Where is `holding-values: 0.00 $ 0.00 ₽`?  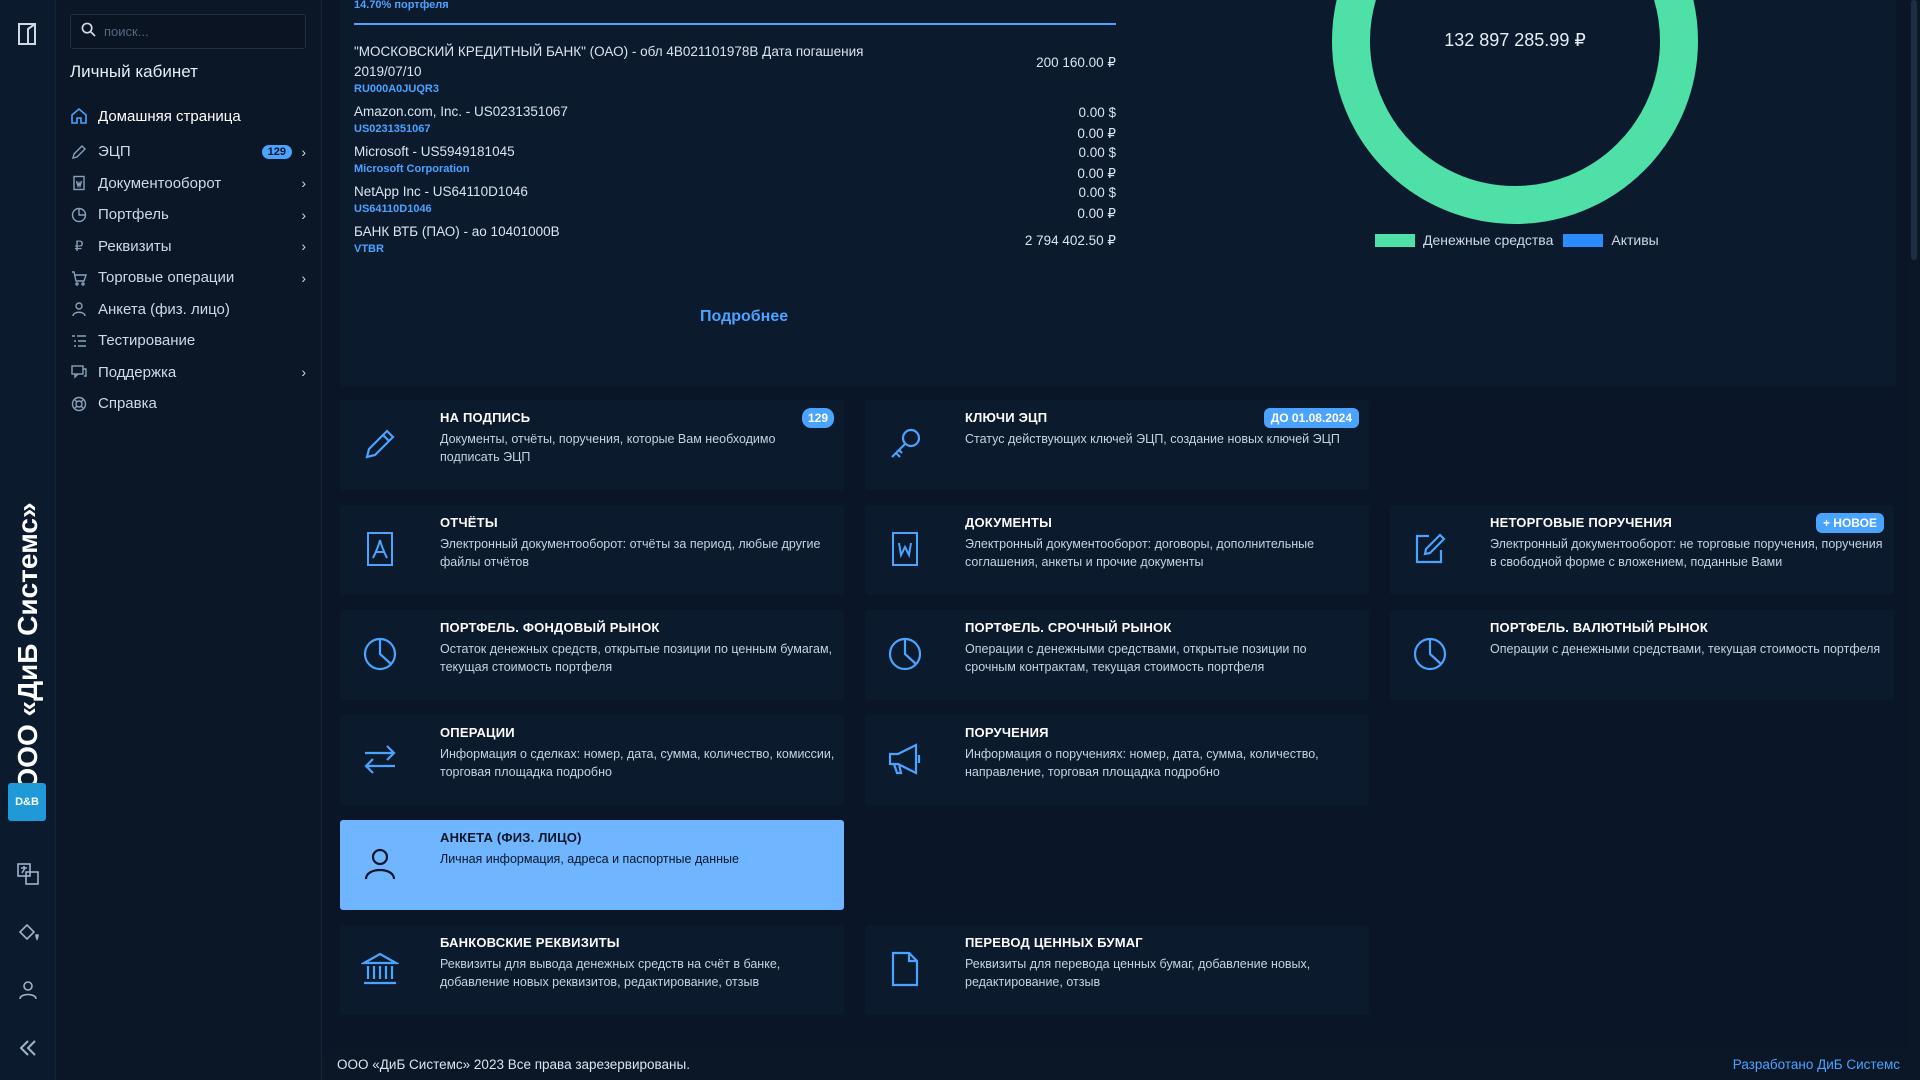
holding-values: 0.00 $ 0.00 ₽ is located at coordinates (1096, 203).